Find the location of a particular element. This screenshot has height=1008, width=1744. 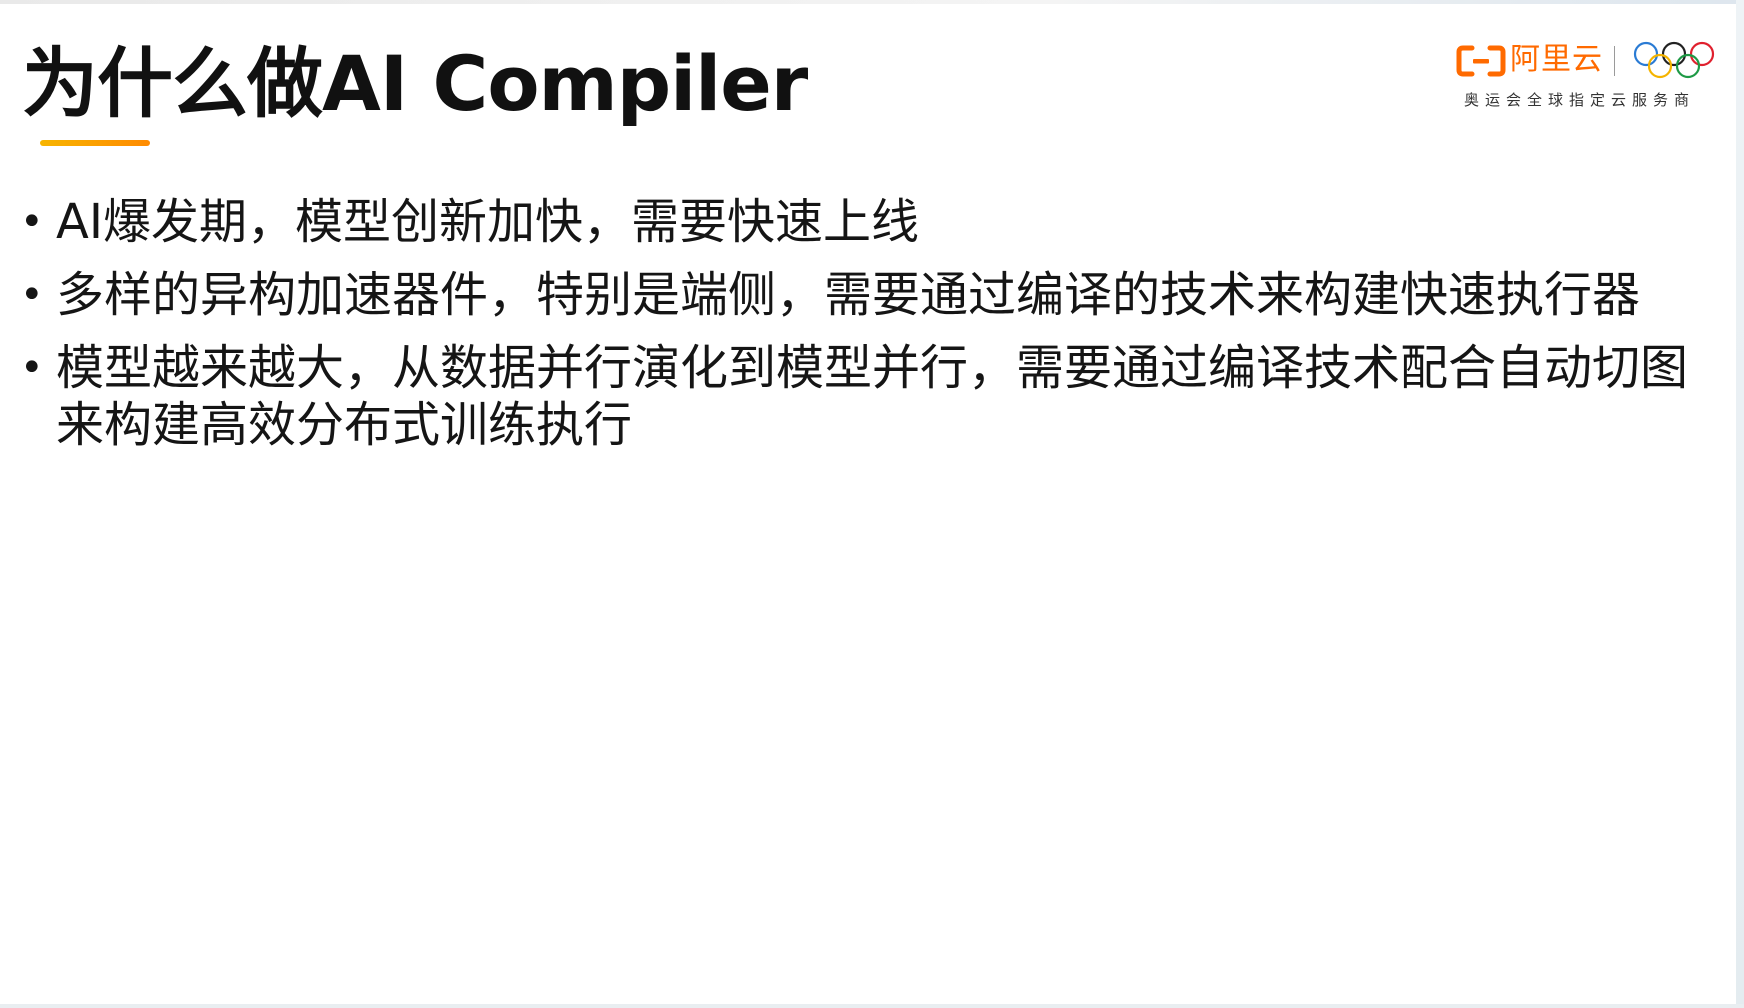

slide-title: 为什么做AI Compiler is located at coordinates (415, 83).